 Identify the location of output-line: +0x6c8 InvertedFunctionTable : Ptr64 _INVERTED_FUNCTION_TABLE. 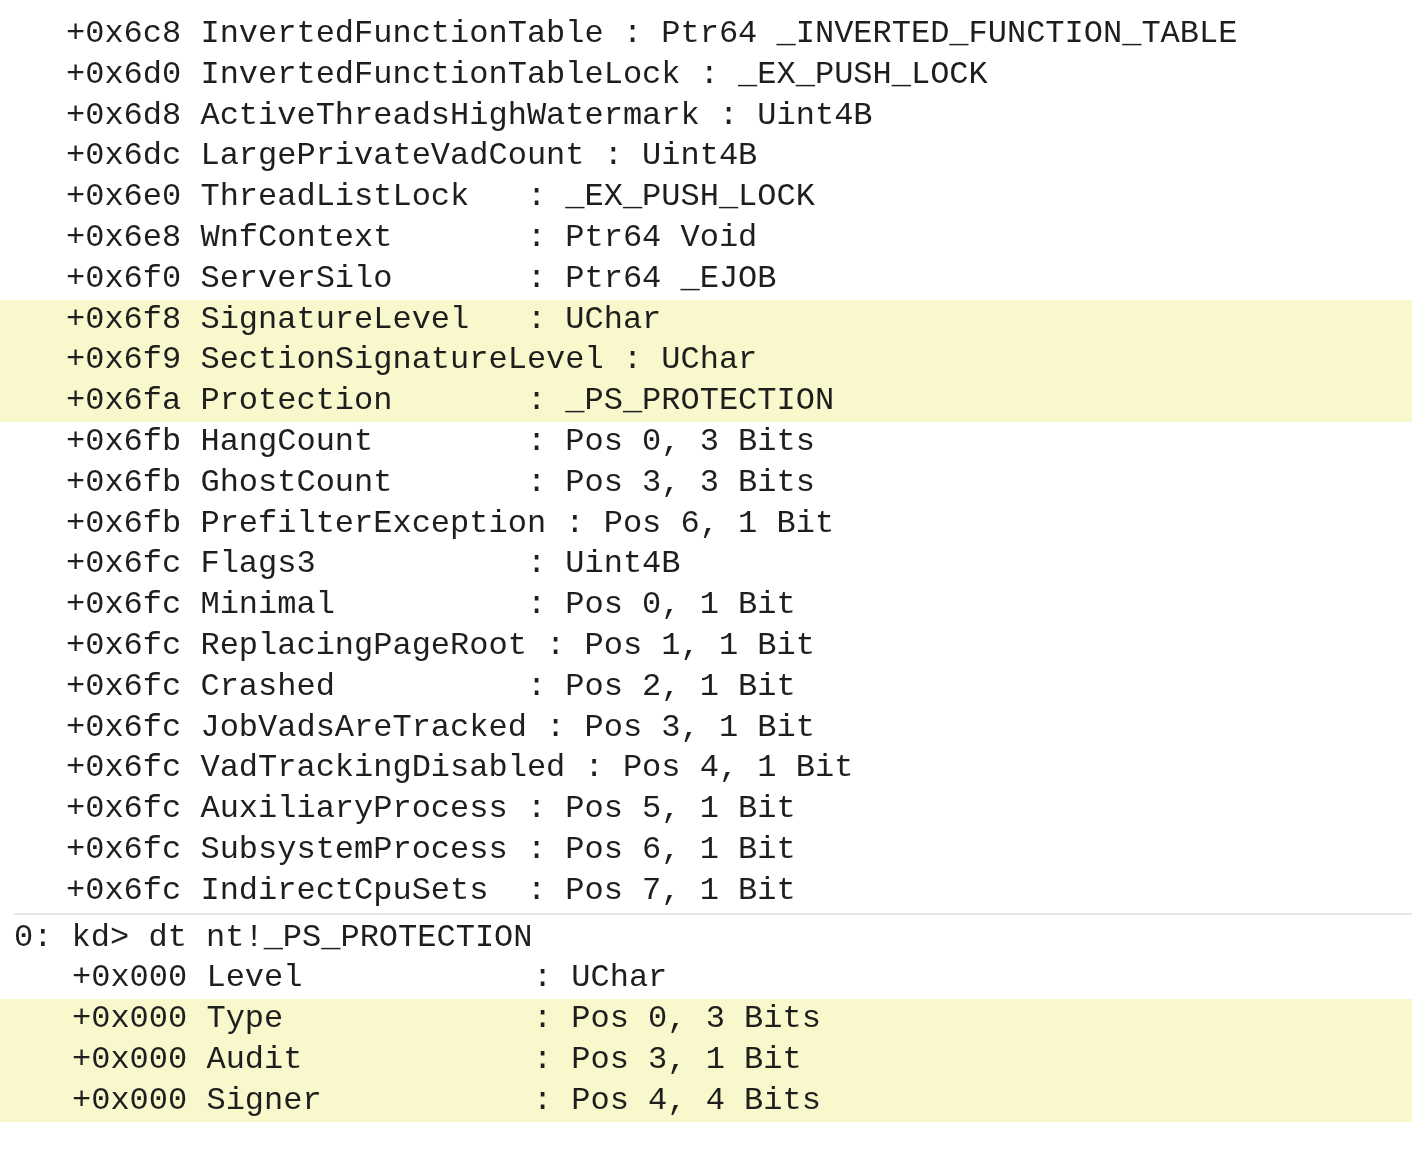
(652, 34).